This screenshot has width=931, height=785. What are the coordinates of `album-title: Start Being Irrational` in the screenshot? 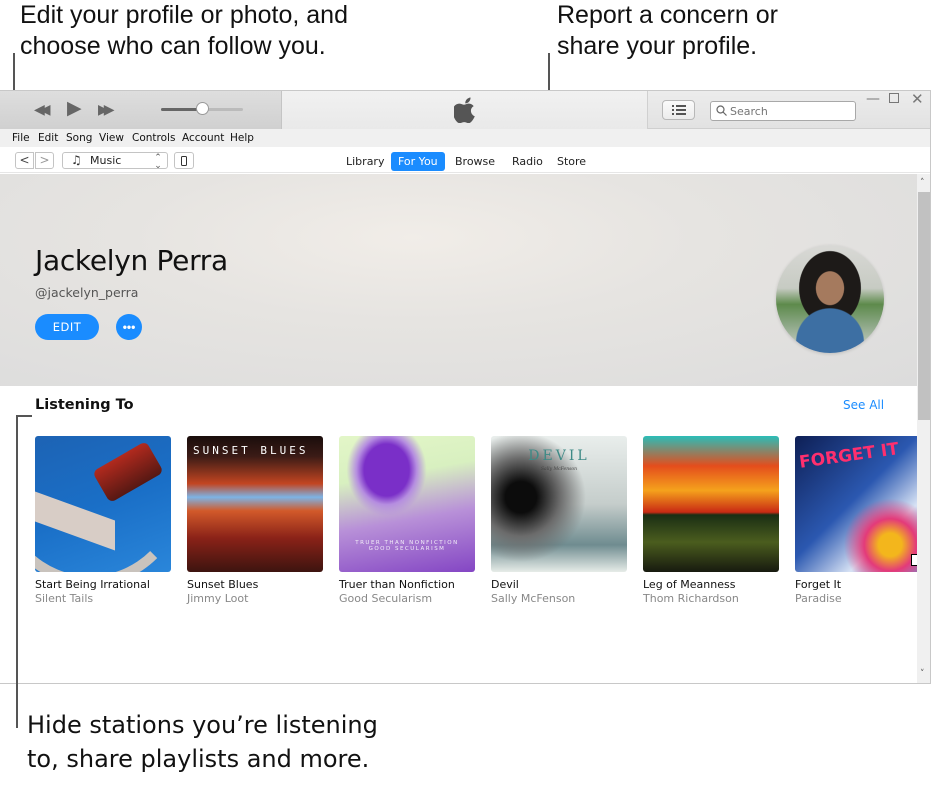 It's located at (92, 584).